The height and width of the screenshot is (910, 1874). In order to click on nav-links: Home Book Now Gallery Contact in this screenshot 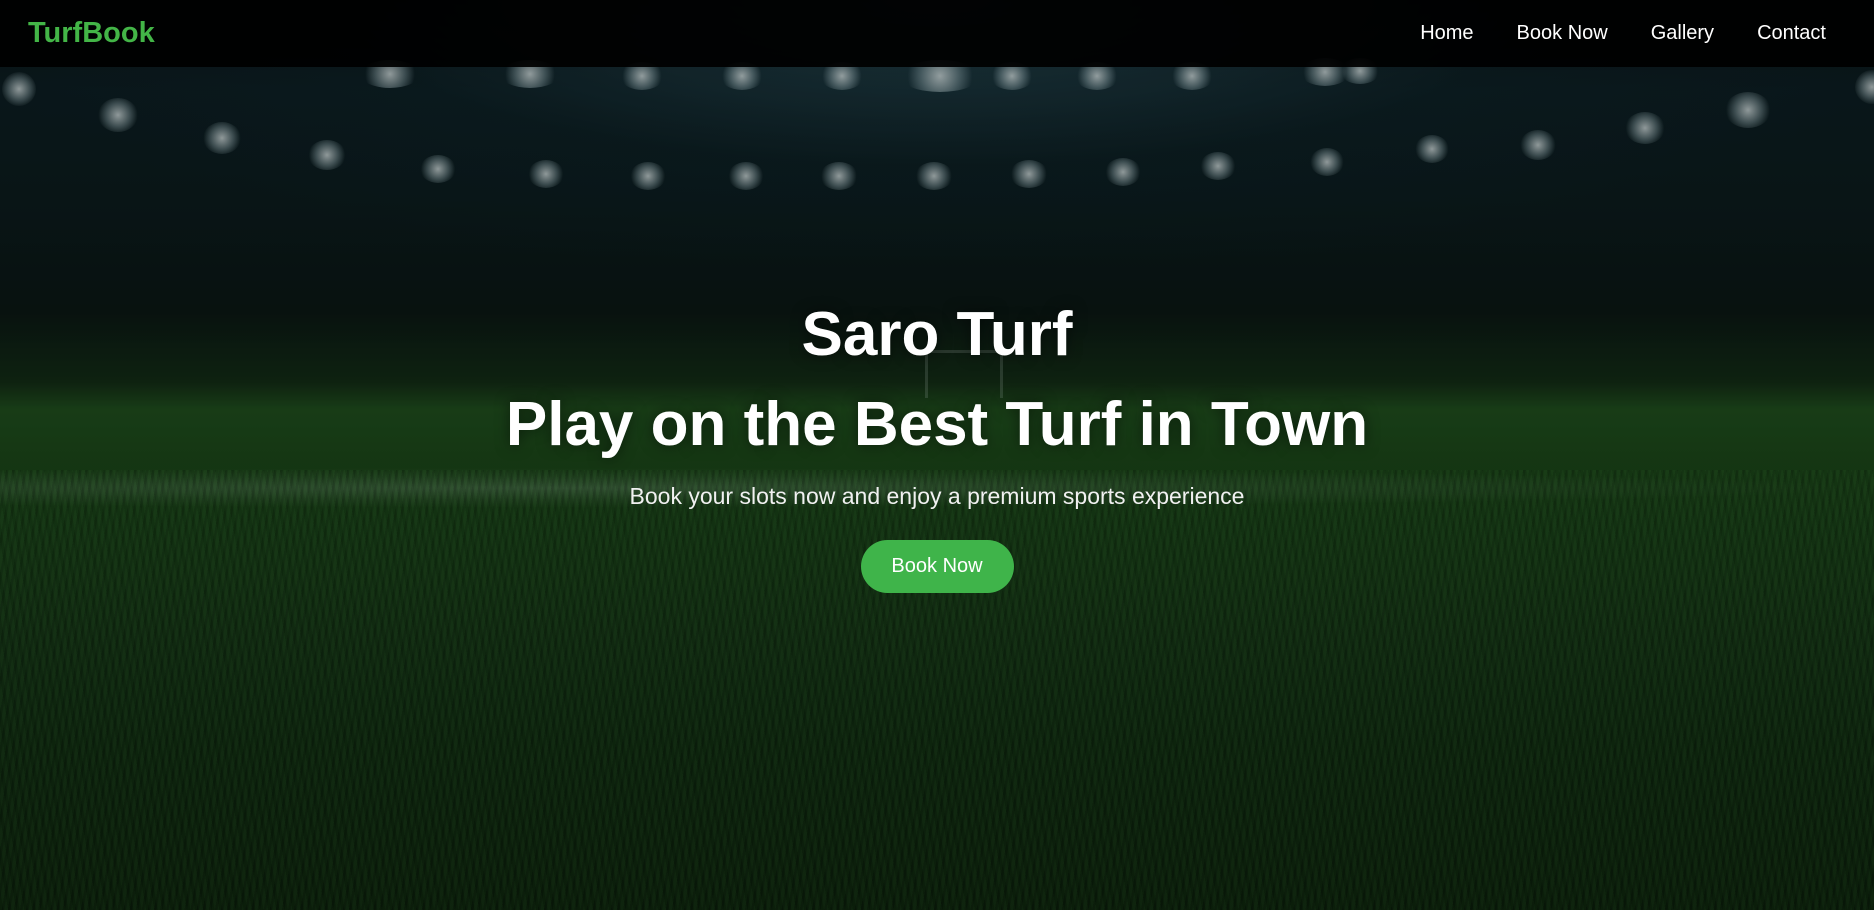, I will do `click(1623, 33)`.